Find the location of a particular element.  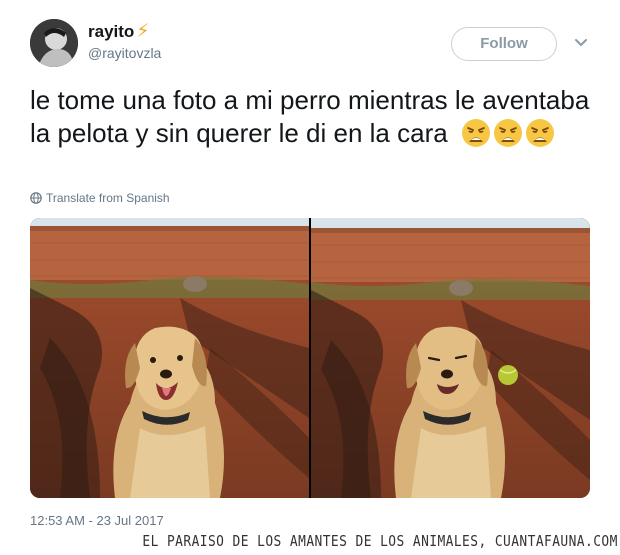

globe-icon is located at coordinates (36, 198).